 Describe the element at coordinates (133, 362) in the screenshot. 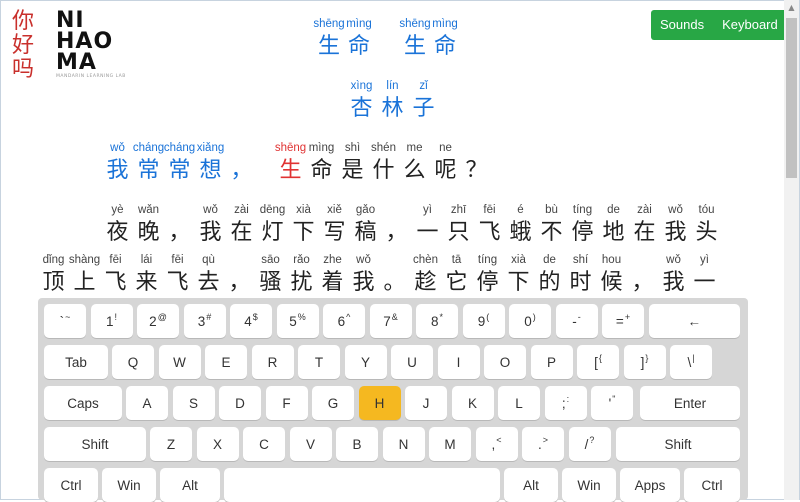

I see `key-q: Q` at that location.